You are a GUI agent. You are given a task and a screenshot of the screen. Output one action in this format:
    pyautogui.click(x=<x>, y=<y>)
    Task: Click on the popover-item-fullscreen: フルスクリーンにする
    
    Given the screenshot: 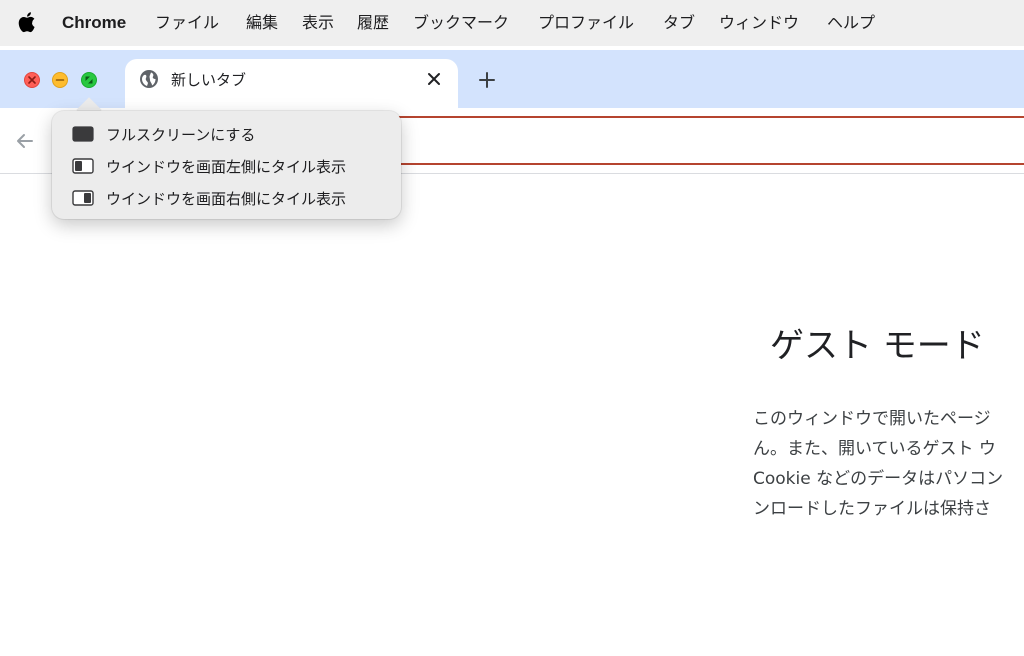 What is the action you would take?
    pyautogui.click(x=163, y=134)
    